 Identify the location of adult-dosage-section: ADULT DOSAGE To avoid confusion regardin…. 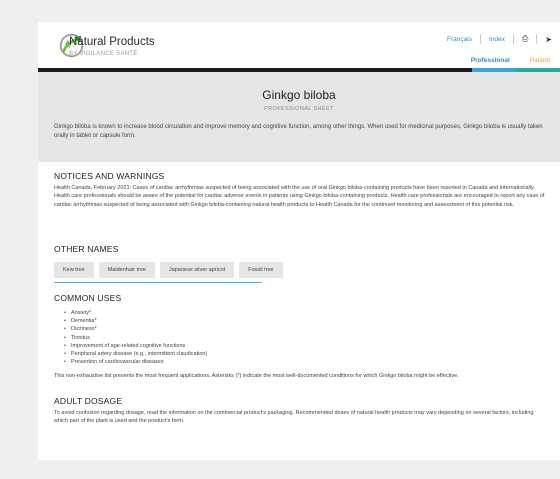
(301, 411).